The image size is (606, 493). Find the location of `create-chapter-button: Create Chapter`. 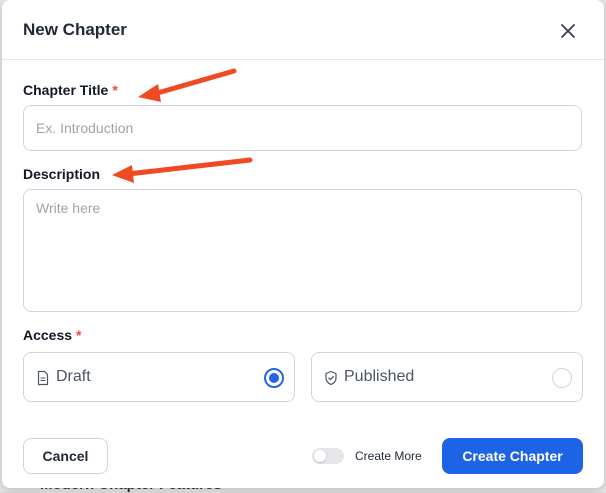

create-chapter-button: Create Chapter is located at coordinates (512, 456).